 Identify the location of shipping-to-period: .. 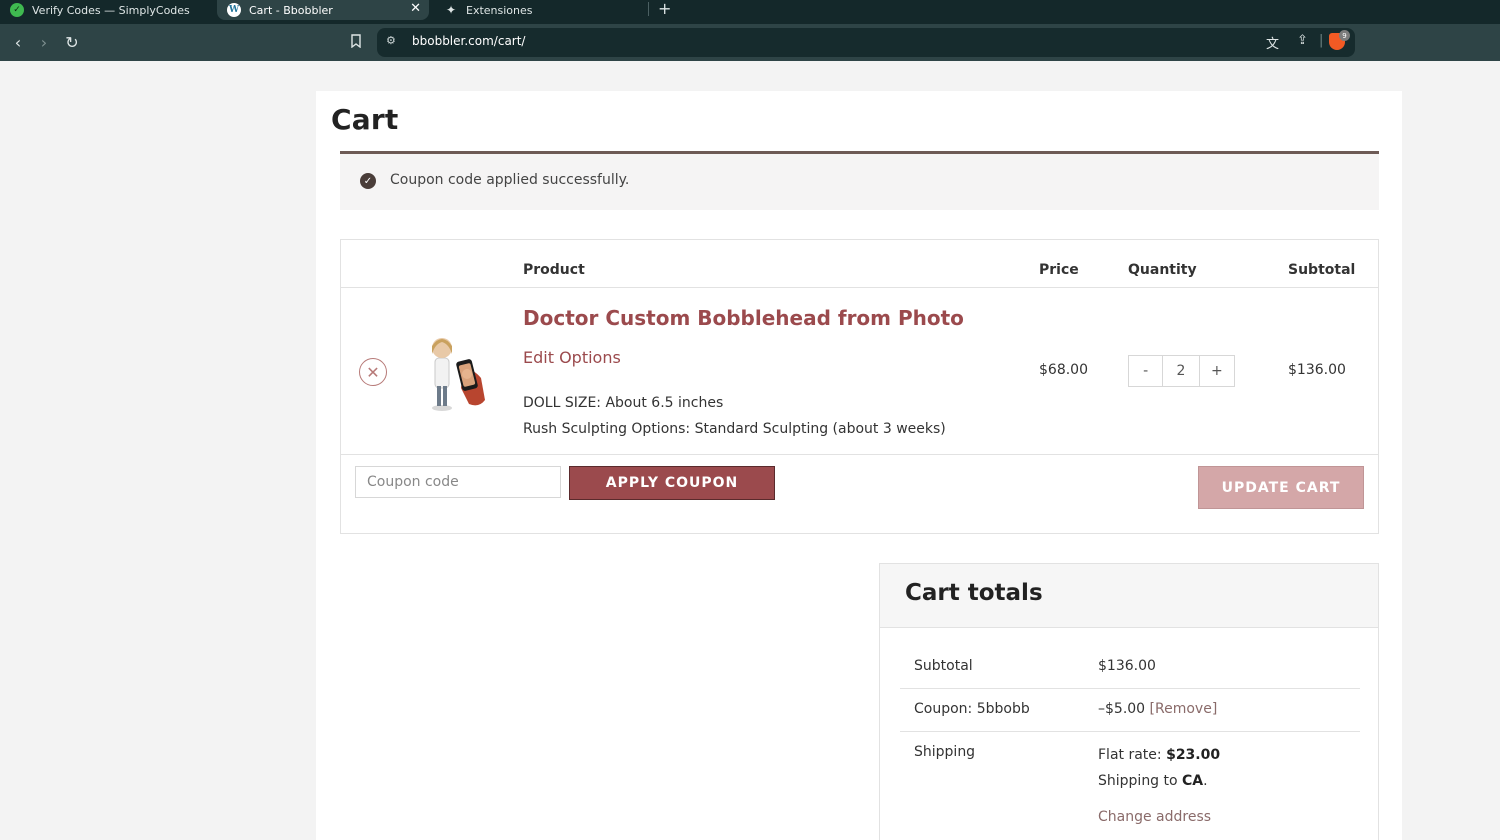
(1205, 781).